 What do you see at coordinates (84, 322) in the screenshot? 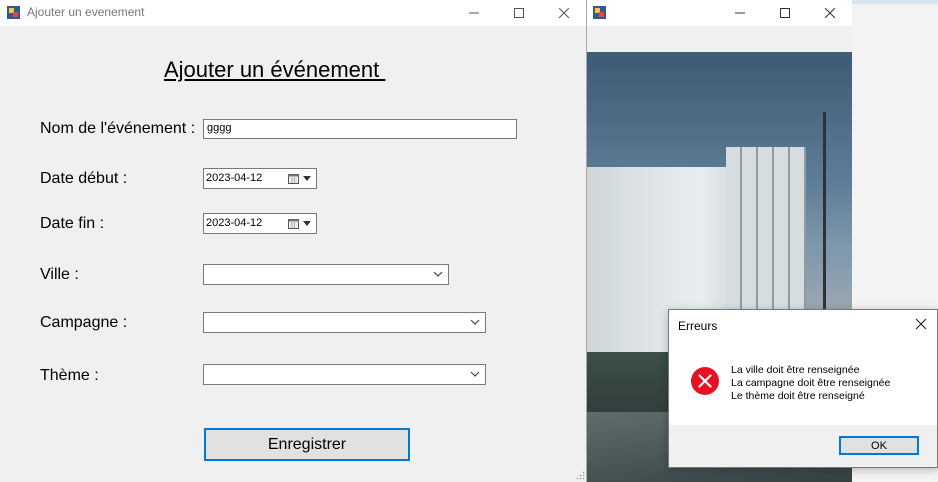
I see `campaign-label: Campagne :` at bounding box center [84, 322].